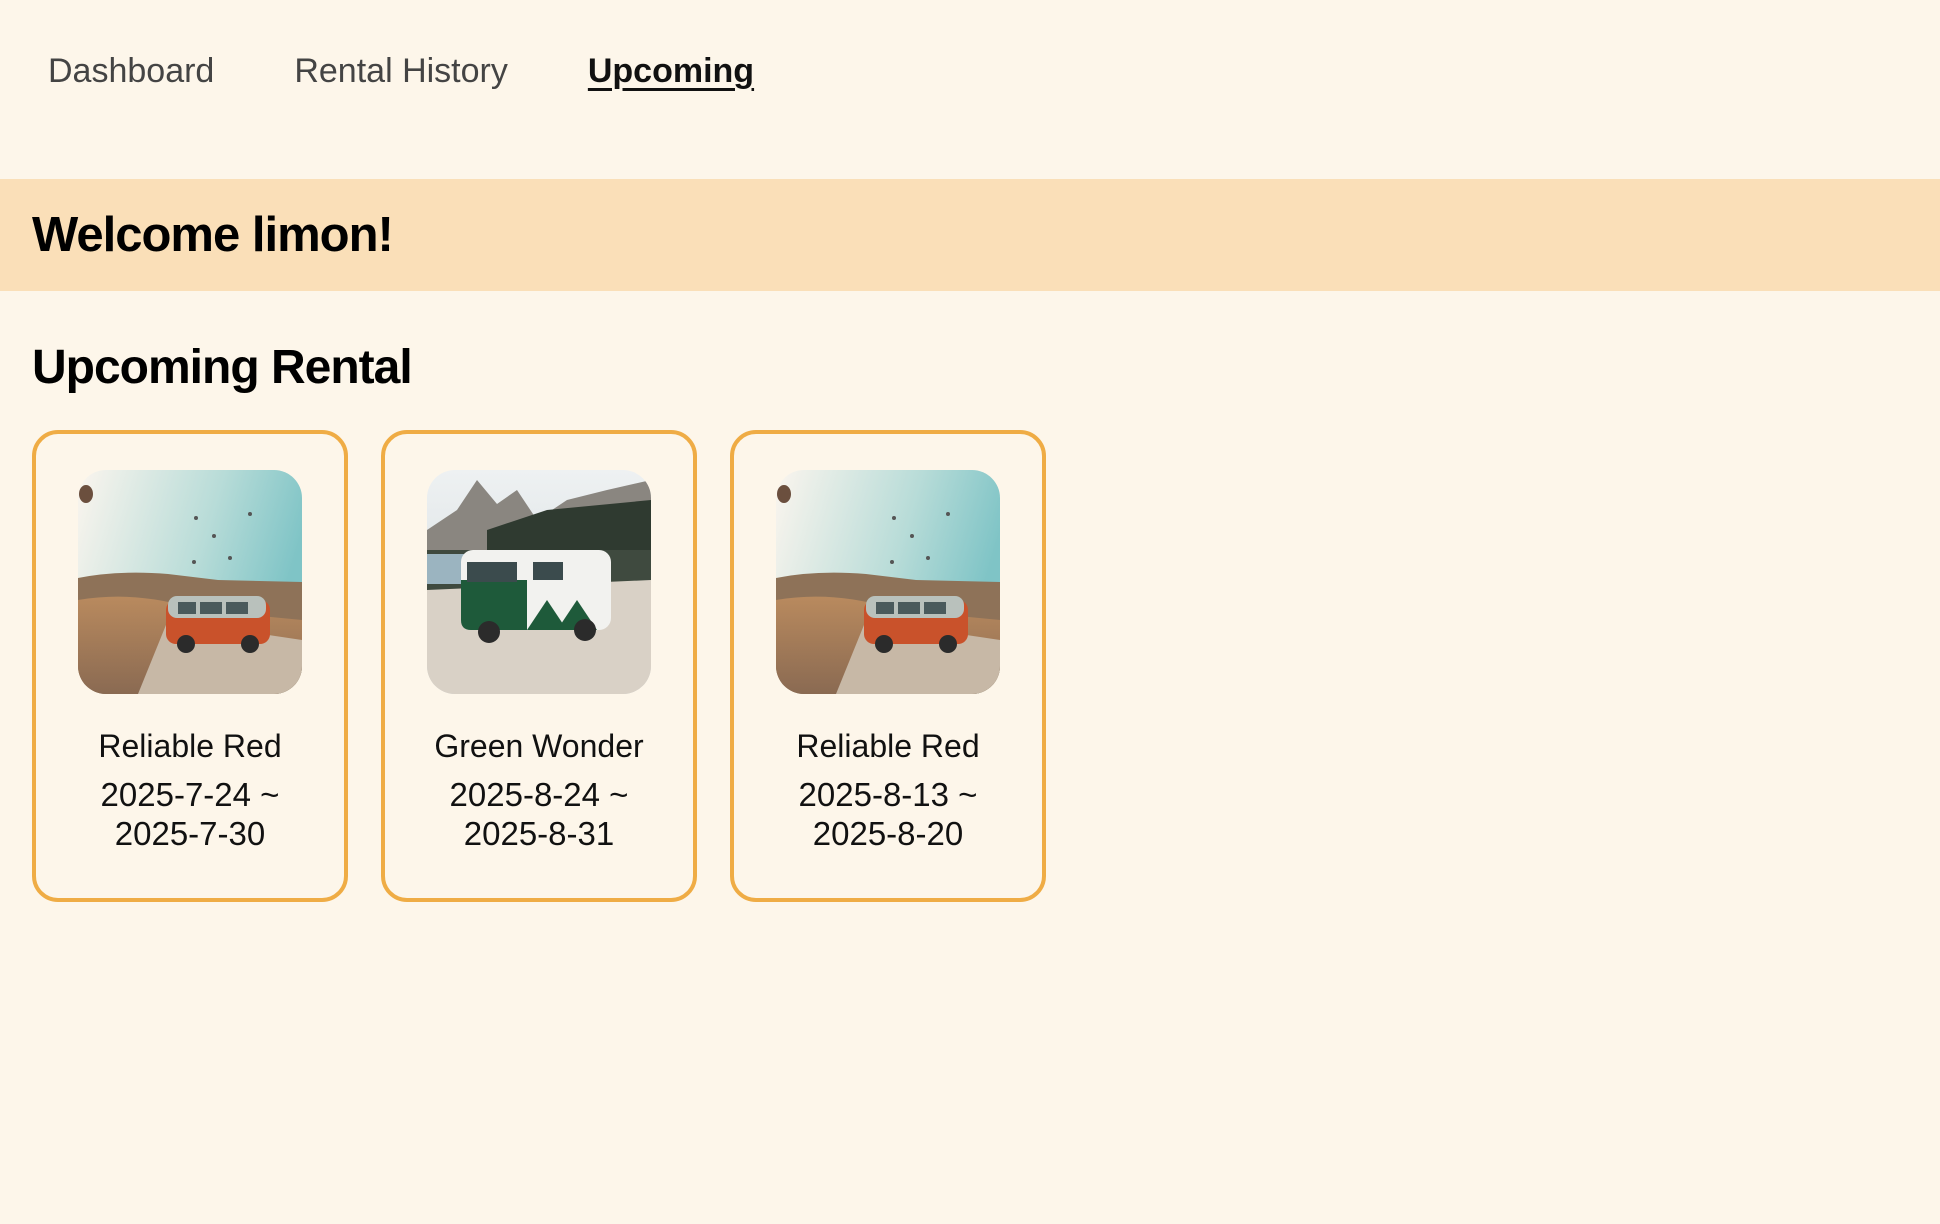 The height and width of the screenshot is (1224, 1940). I want to click on top-nav: Dashboard Rental History Upcoming, so click(401, 71).